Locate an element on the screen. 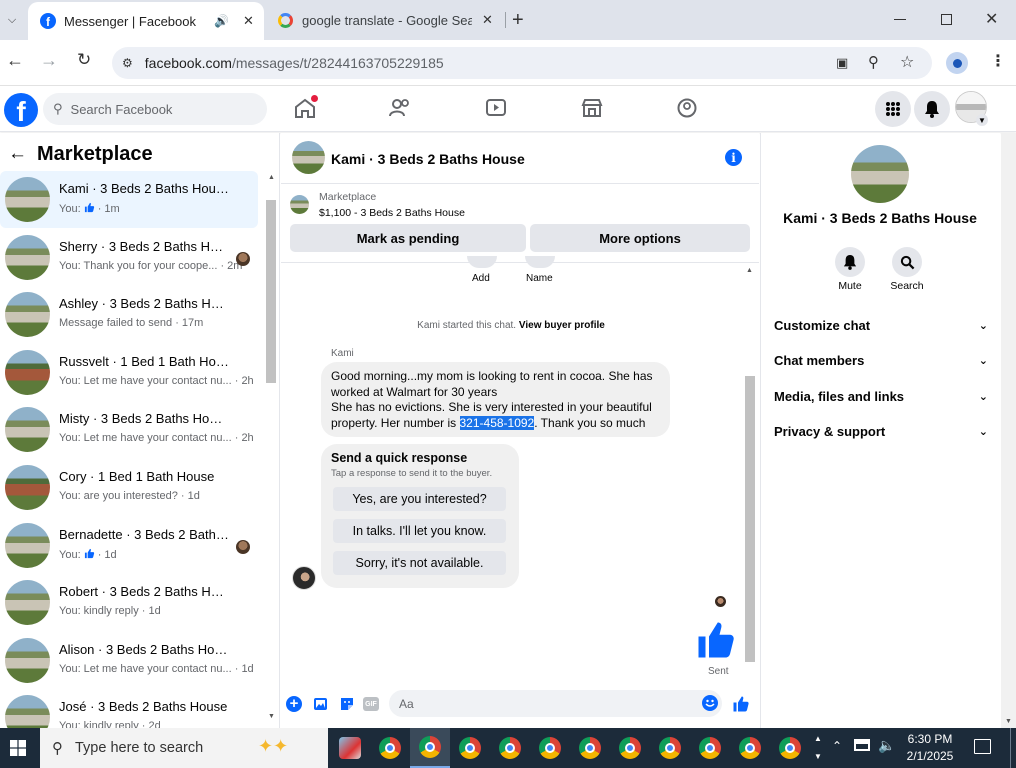  marketplace-icon is located at coordinates (592, 109).